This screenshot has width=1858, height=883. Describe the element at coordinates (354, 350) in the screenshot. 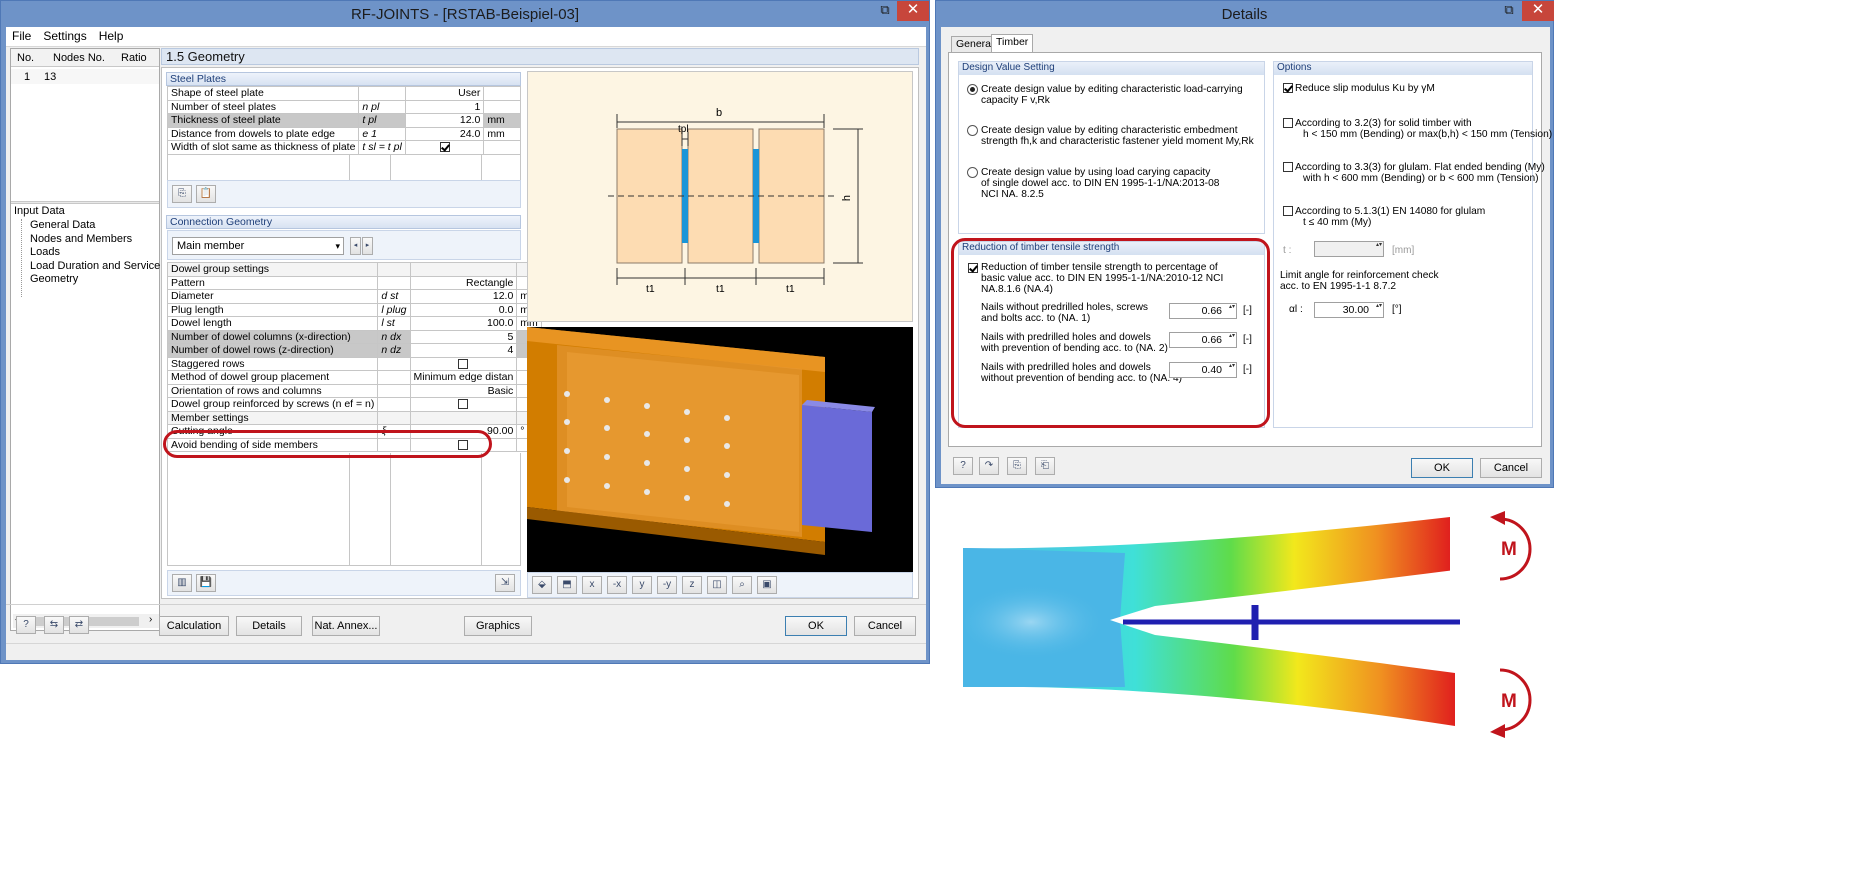

I see `table-row: Number of dowel rows (z-direction) n dz 4` at that location.